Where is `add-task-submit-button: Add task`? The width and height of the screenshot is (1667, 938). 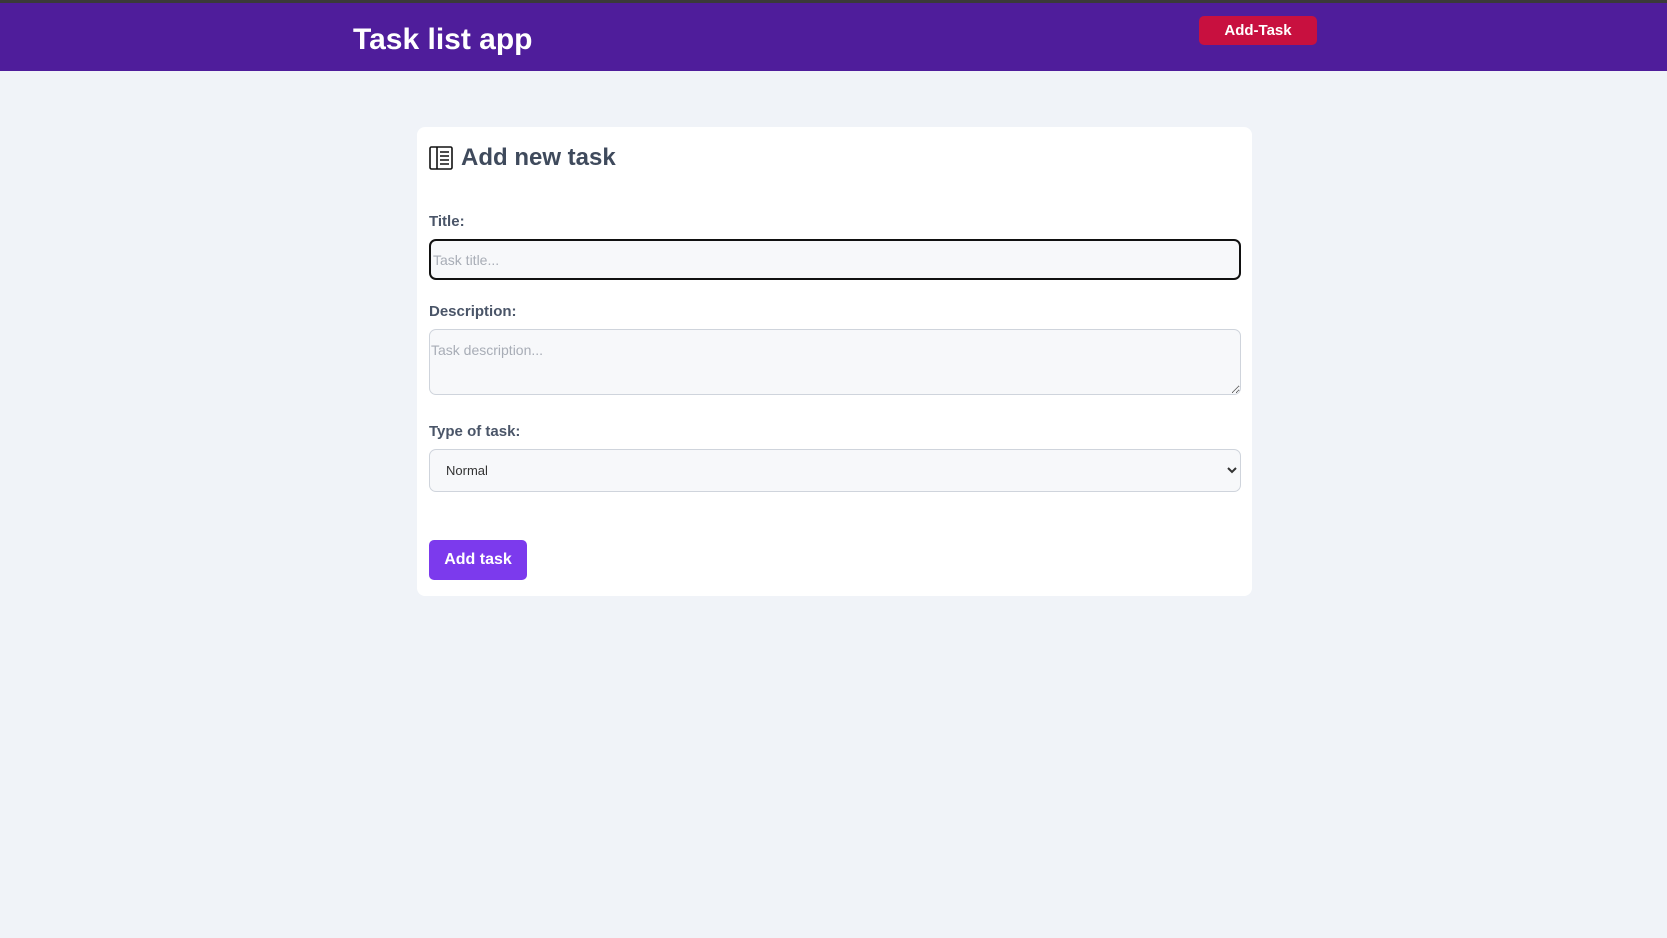 add-task-submit-button: Add task is located at coordinates (478, 560).